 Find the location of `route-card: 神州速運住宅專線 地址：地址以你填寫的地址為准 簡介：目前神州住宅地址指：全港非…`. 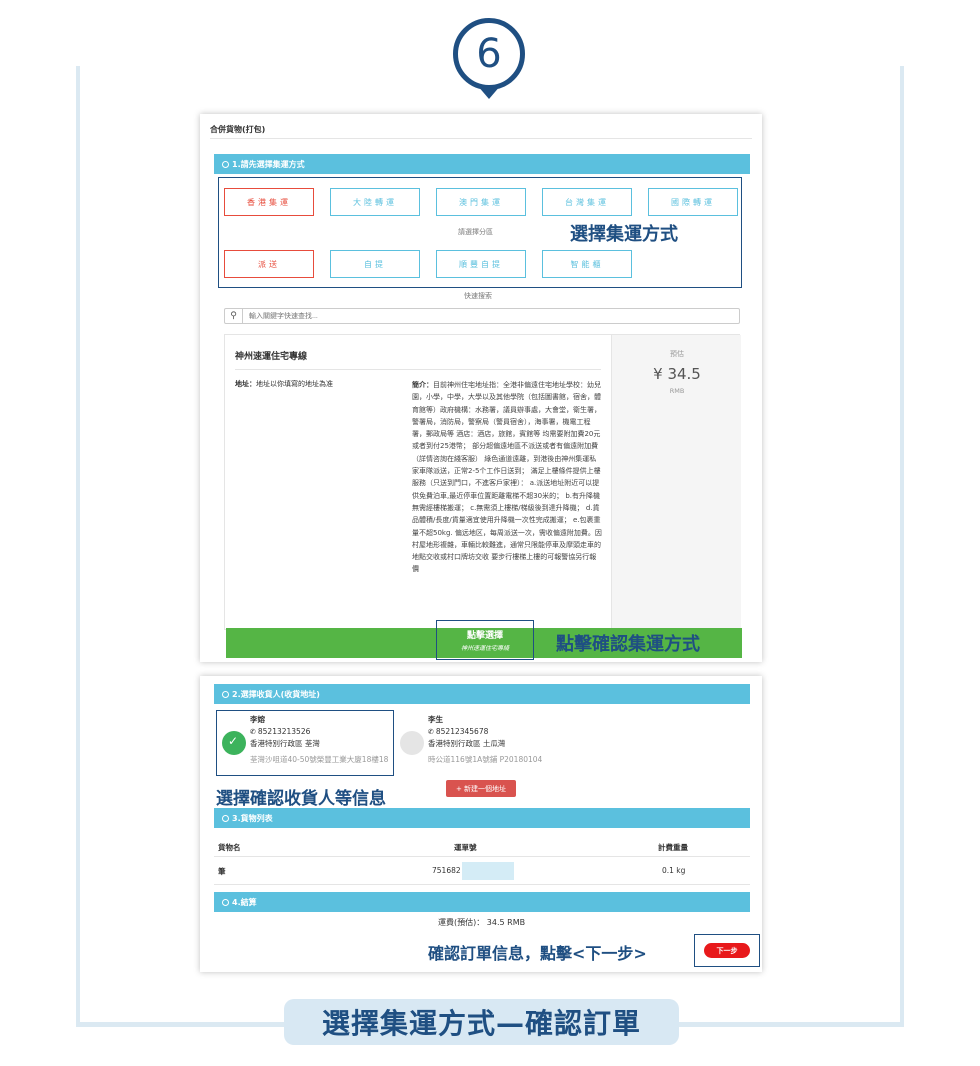

route-card: 神州速運住宅專線 地址：地址以你填寫的地址為准 簡介：目前神州住宅地址指：全港非… is located at coordinates (482, 482).